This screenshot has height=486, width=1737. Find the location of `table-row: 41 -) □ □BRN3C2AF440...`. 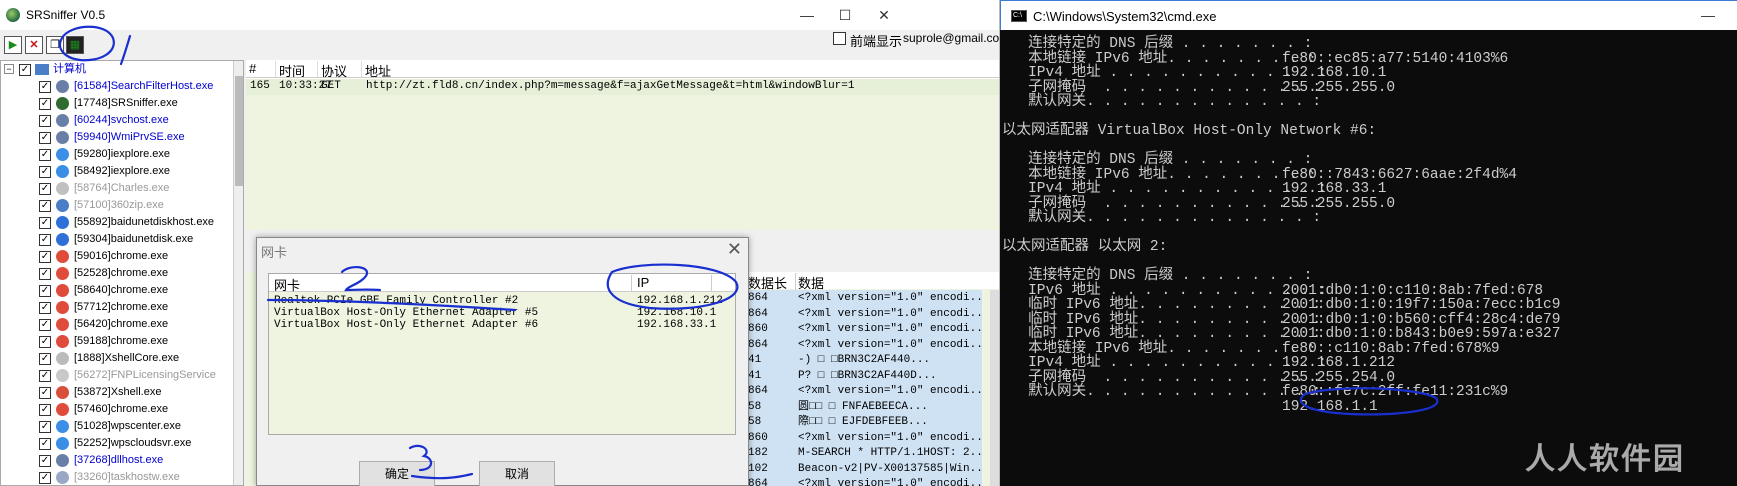

table-row: 41 -) □ □BRN3C2AF440... is located at coordinates (864, 360).